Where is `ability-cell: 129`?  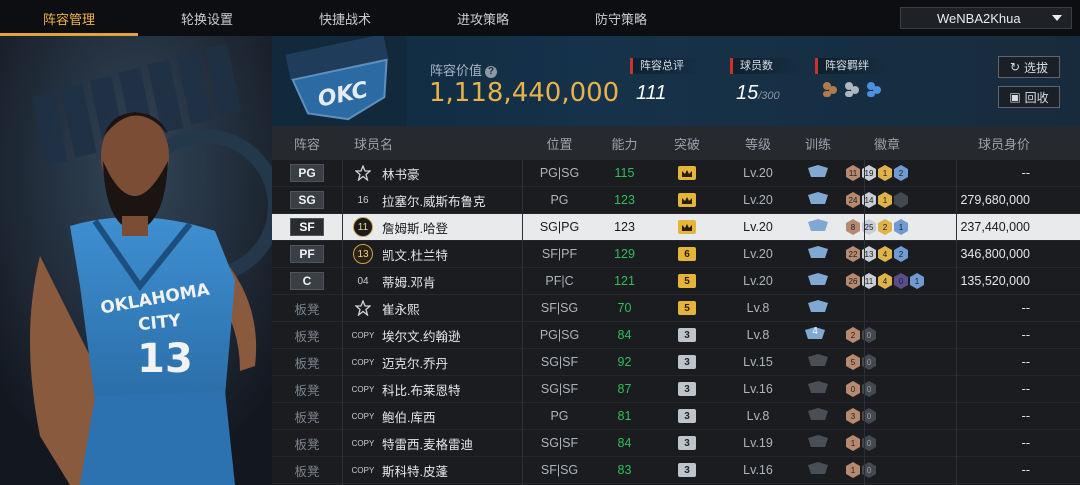
ability-cell: 129 is located at coordinates (624, 254).